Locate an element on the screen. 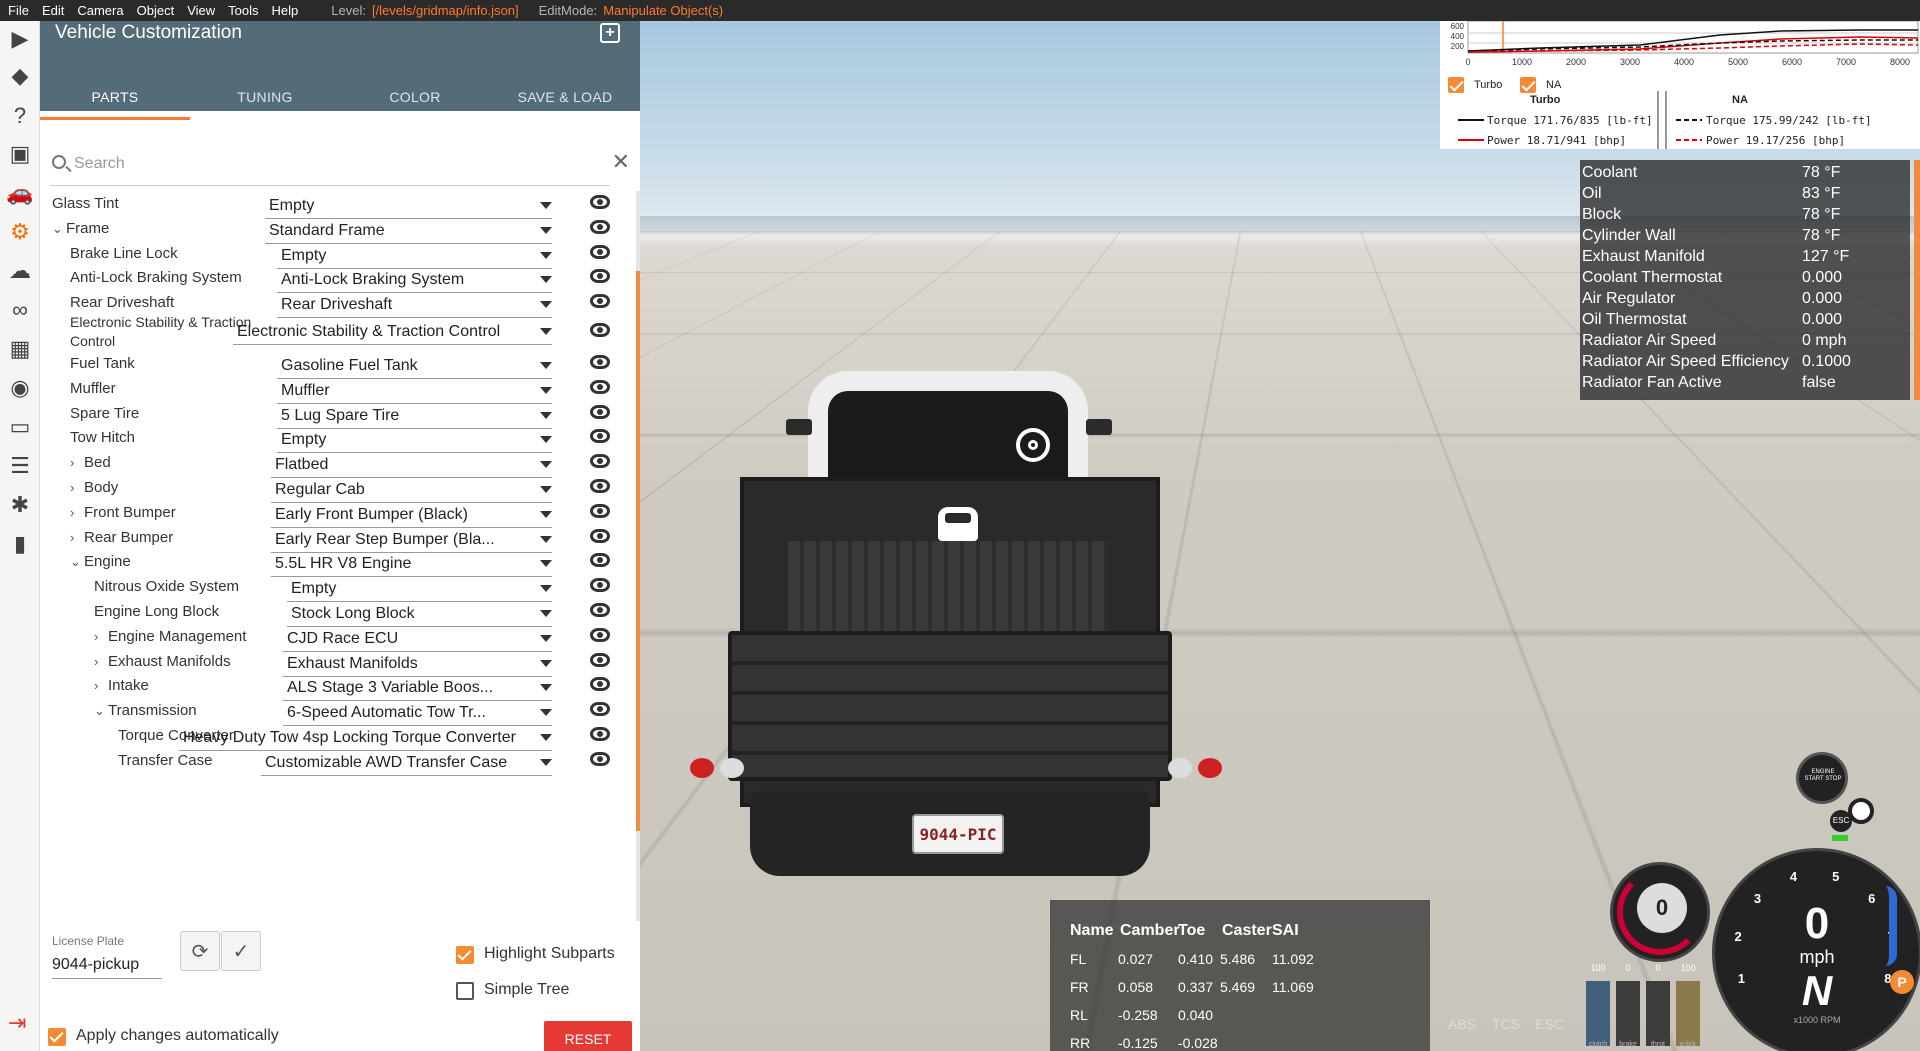 The image size is (1920, 1051). part-row: › Bed Flatbed is located at coordinates (337, 464).